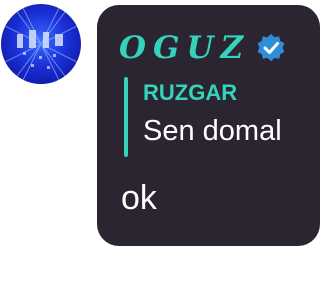 This screenshot has height=293, width=320. Describe the element at coordinates (212, 131) in the screenshot. I see `reply-quote-text: Sen domal` at that location.